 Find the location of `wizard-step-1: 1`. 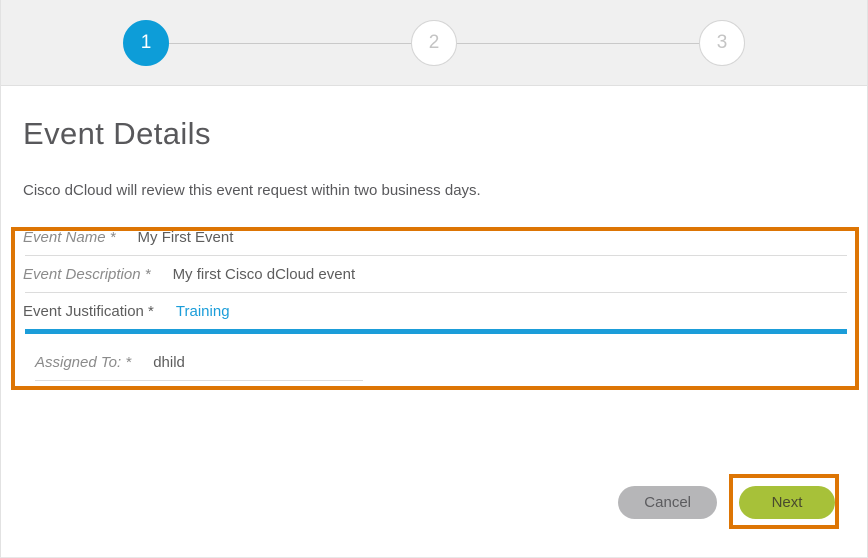

wizard-step-1: 1 is located at coordinates (146, 43).